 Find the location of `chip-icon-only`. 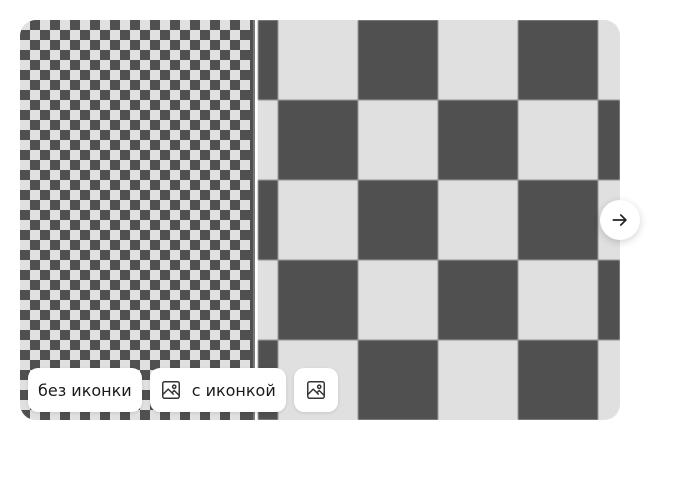

chip-icon-only is located at coordinates (315, 390).